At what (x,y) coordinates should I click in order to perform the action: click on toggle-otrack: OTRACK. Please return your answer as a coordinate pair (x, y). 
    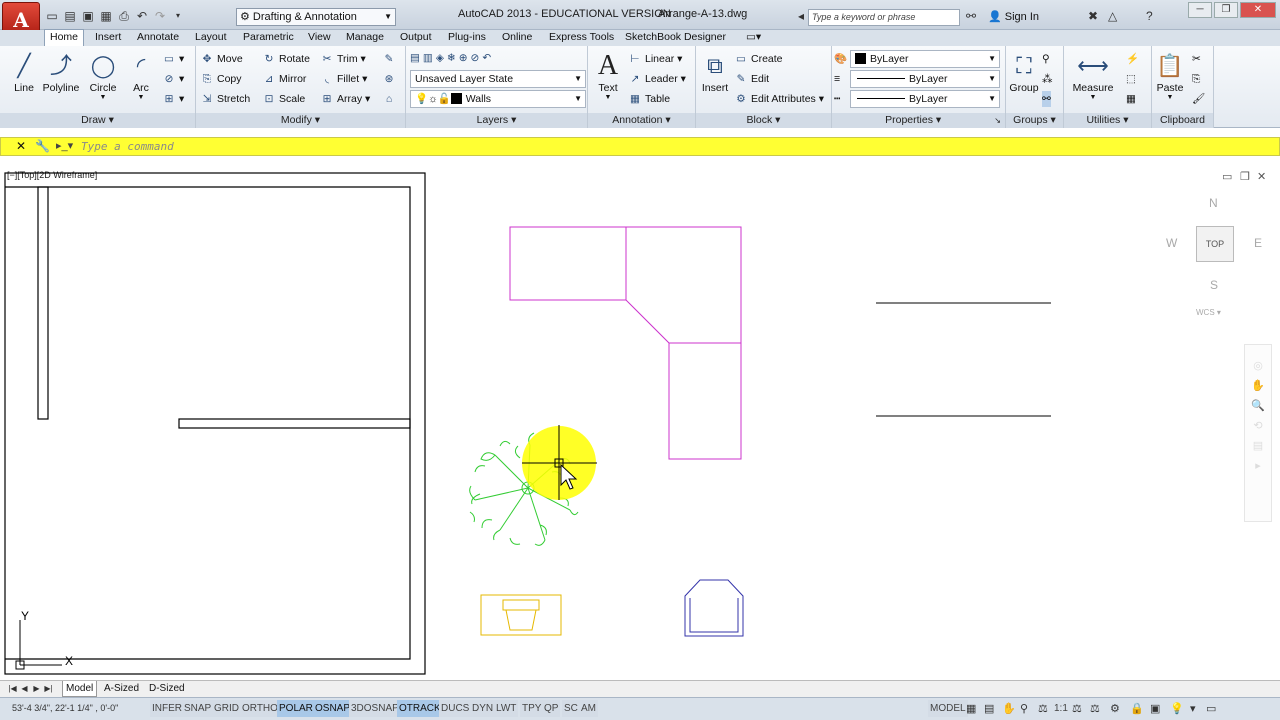
    Looking at the image, I should click on (420, 708).